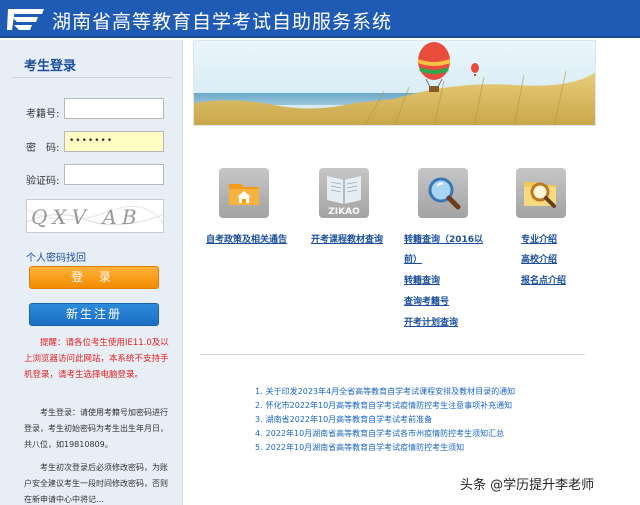 This screenshot has height=505, width=640. I want to click on app-title: 湖南省高等教育自学考试自助服务系统, so click(222, 22).